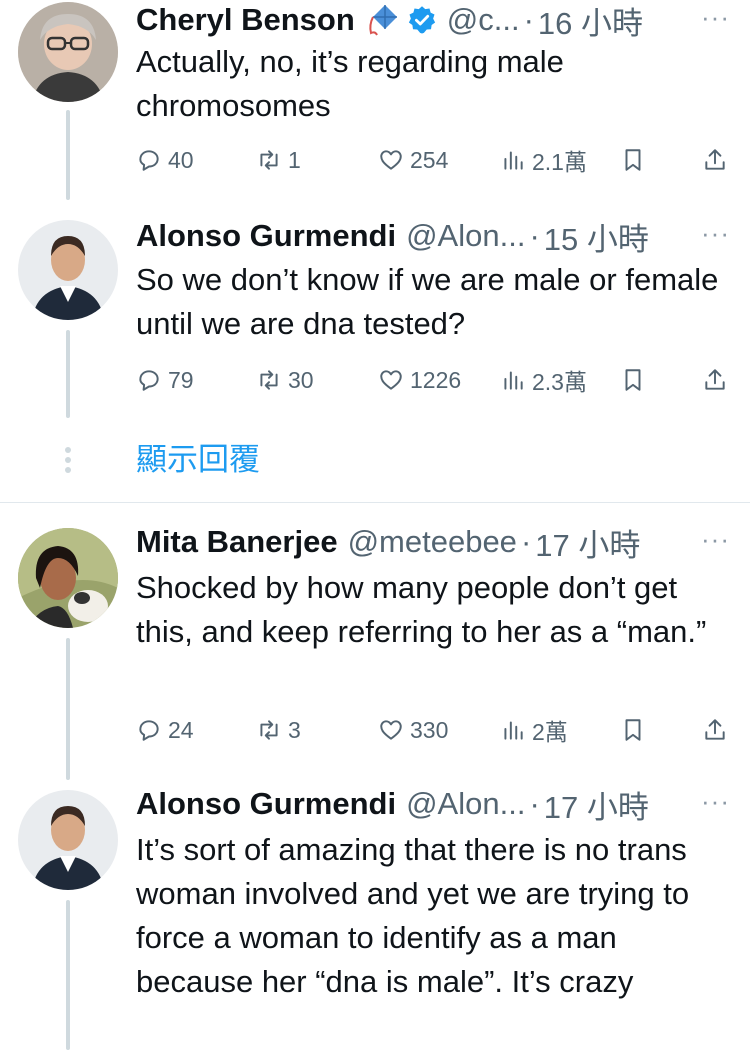 The width and height of the screenshot is (750, 1050). I want to click on reply-count: 79, so click(181, 379).